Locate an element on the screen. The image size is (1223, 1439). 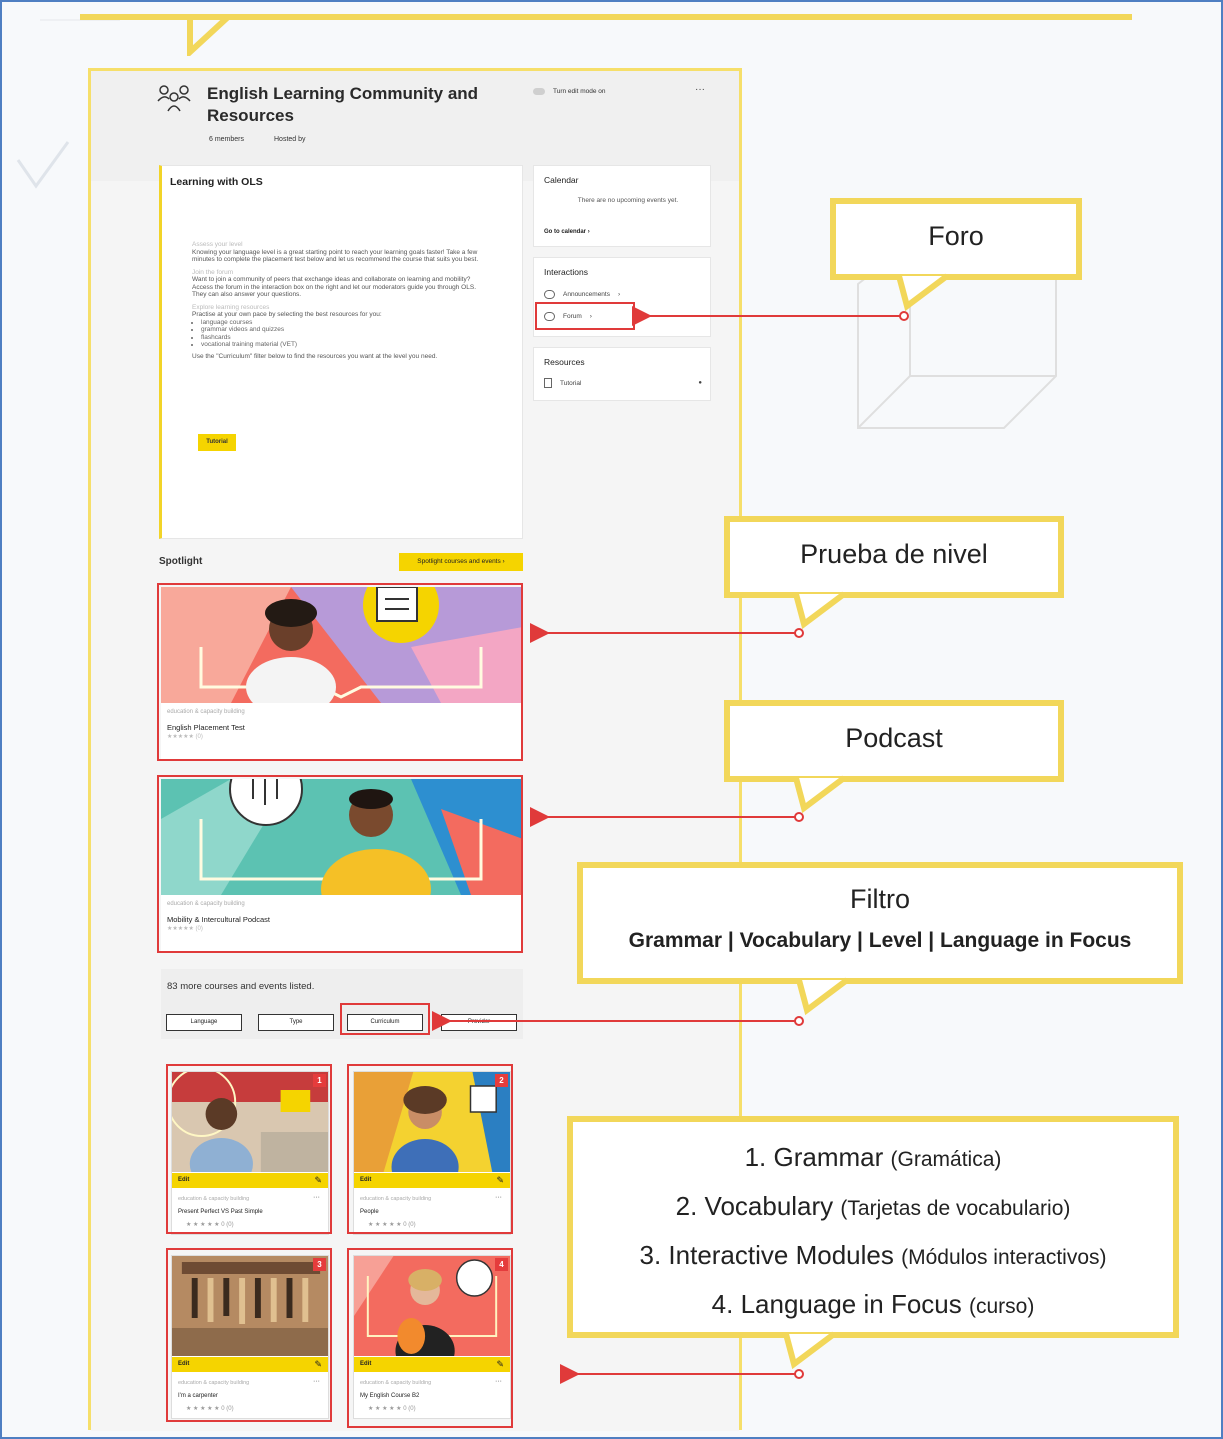
course-1-highlight is located at coordinates (249, 1149).